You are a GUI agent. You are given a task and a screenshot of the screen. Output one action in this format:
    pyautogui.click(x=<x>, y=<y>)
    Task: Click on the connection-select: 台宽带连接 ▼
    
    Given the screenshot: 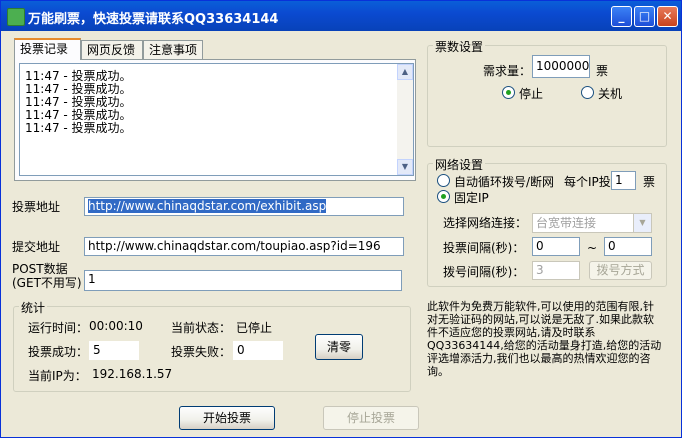 What is the action you would take?
    pyautogui.click(x=592, y=223)
    